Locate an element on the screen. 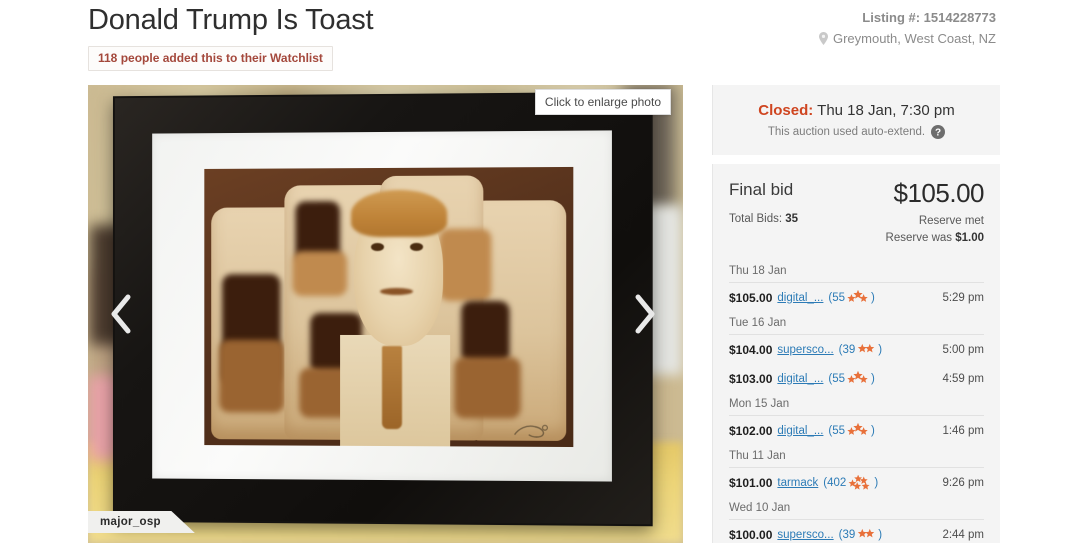 The image size is (1080, 543). help-circle-icon: ? is located at coordinates (938, 132).